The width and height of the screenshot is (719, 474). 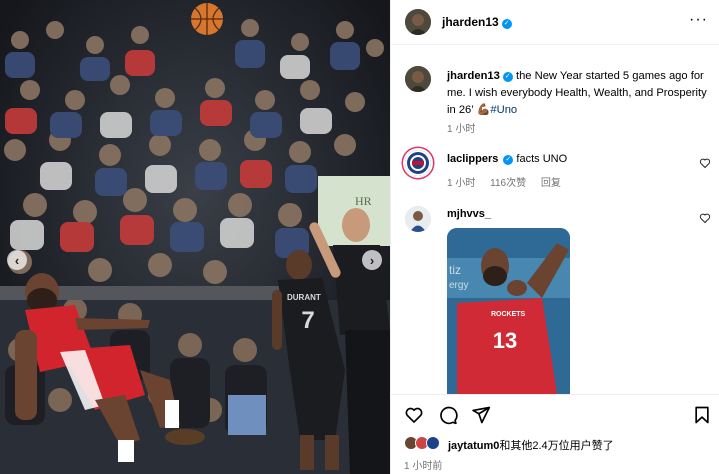 I want to click on comment-gif: tiz ergy ROCKETS 13, so click(x=508, y=311).